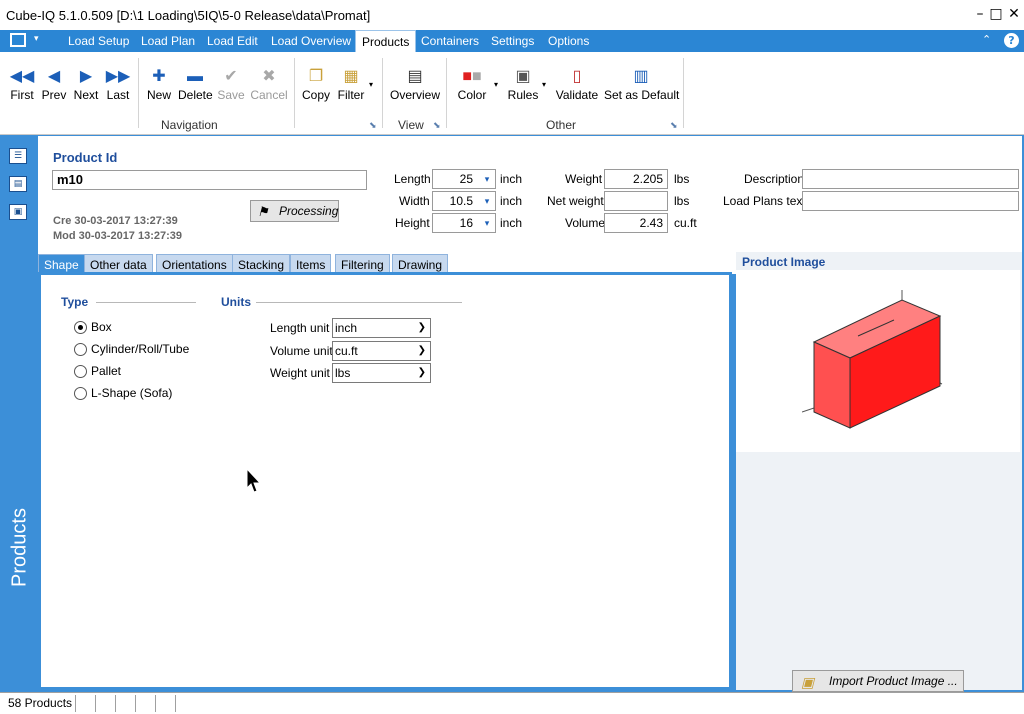 Image resolution: width=1024 pixels, height=714 pixels. What do you see at coordinates (585, 223) in the screenshot?
I see `volume-label: Volume` at bounding box center [585, 223].